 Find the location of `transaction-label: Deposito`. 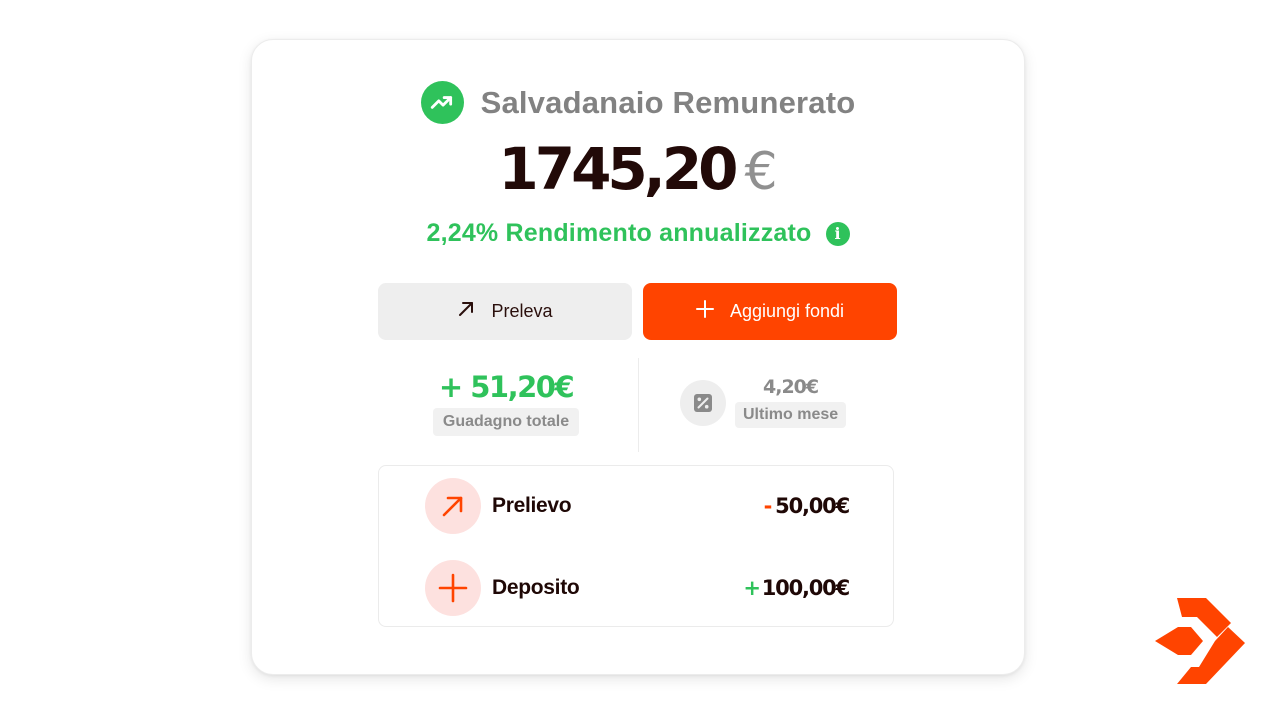

transaction-label: Deposito is located at coordinates (536, 587).